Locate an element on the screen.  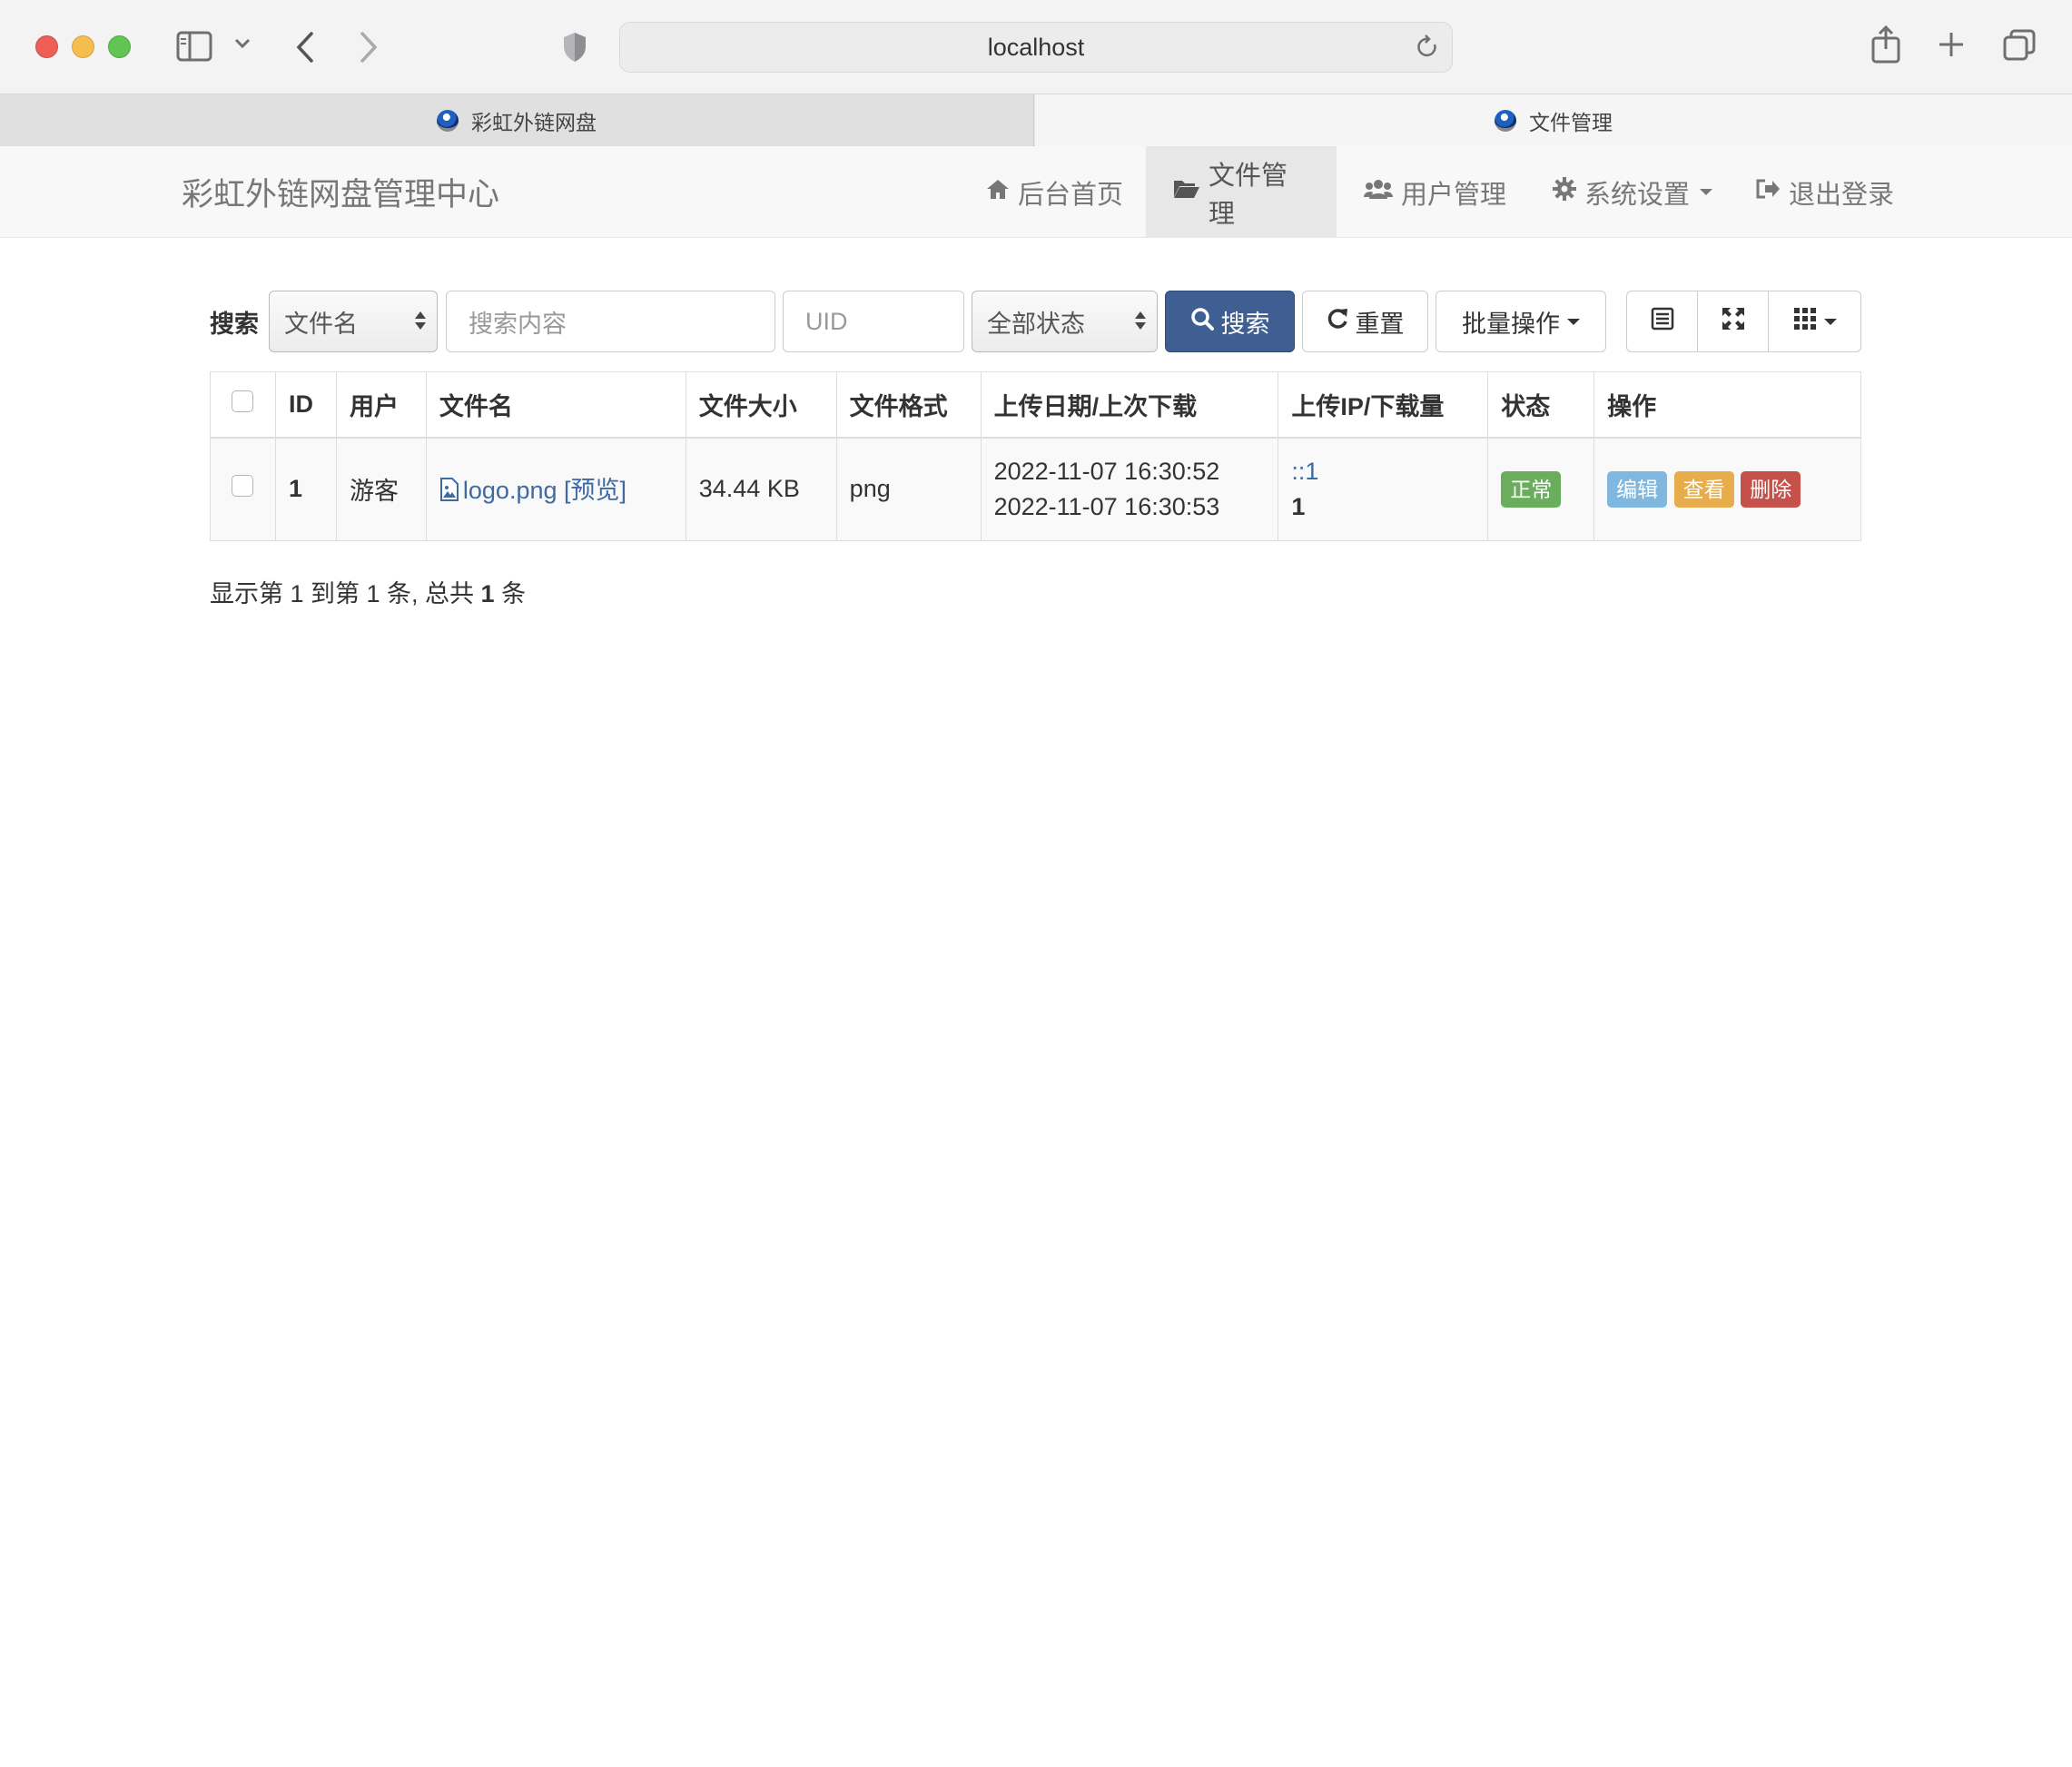
nav-label: 后台首页 is located at coordinates (1071, 195).